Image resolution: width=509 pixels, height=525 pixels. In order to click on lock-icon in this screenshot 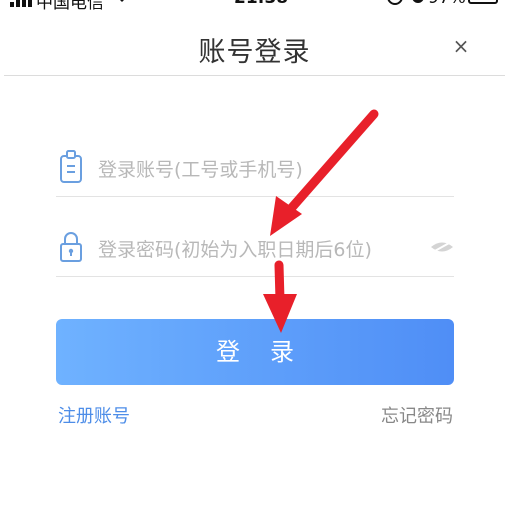, I will do `click(71, 247)`.